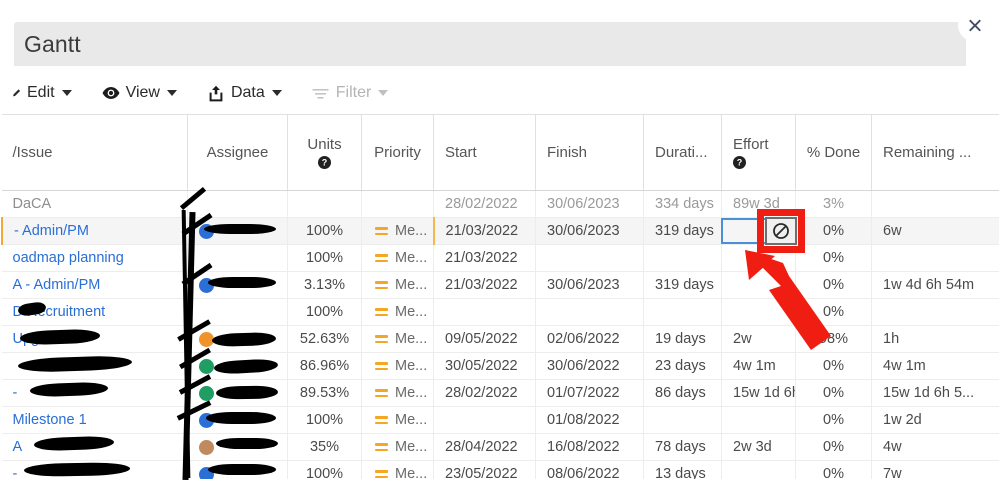  I want to click on cell-task-name: A, so click(94, 447).